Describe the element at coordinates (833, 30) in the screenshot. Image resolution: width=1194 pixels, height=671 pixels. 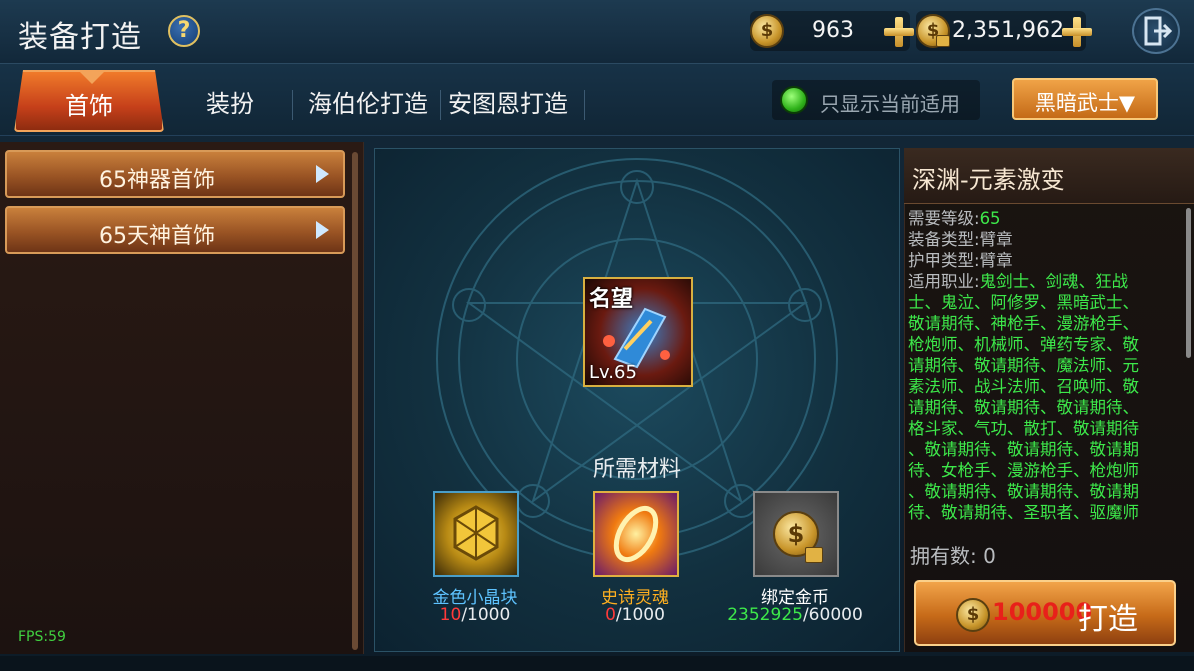
I see `gold-amount: 963` at that location.